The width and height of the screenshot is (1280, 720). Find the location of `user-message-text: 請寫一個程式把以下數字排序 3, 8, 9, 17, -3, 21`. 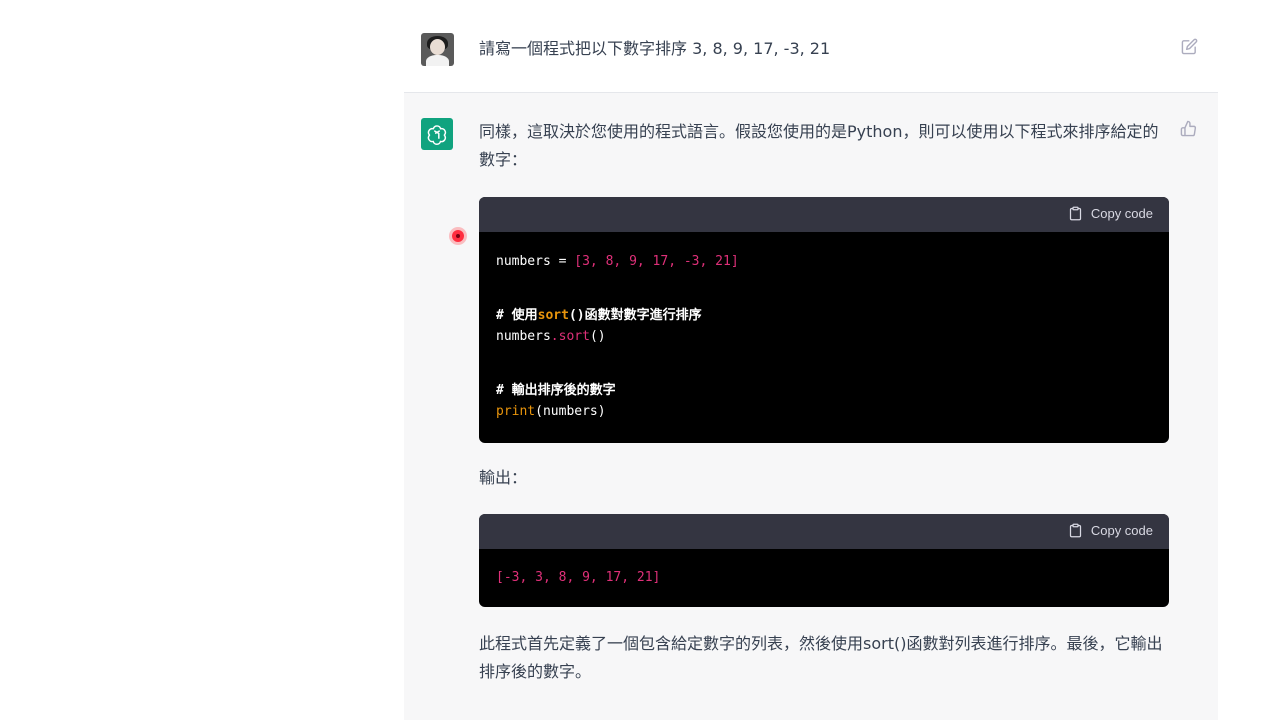

user-message-text: 請寫一個程式把以下數字排序 3, 8, 9, 17, -3, 21 is located at coordinates (655, 48).